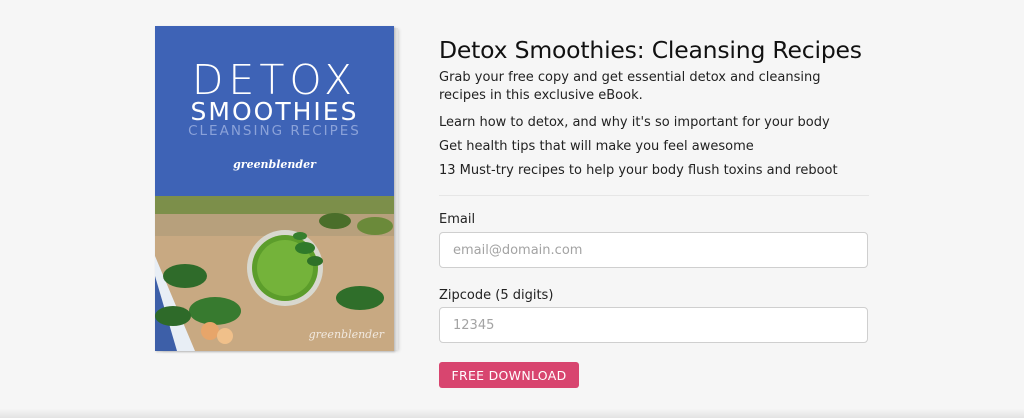  I want to click on free-download-button: FREE DOWNLOAD, so click(509, 375).